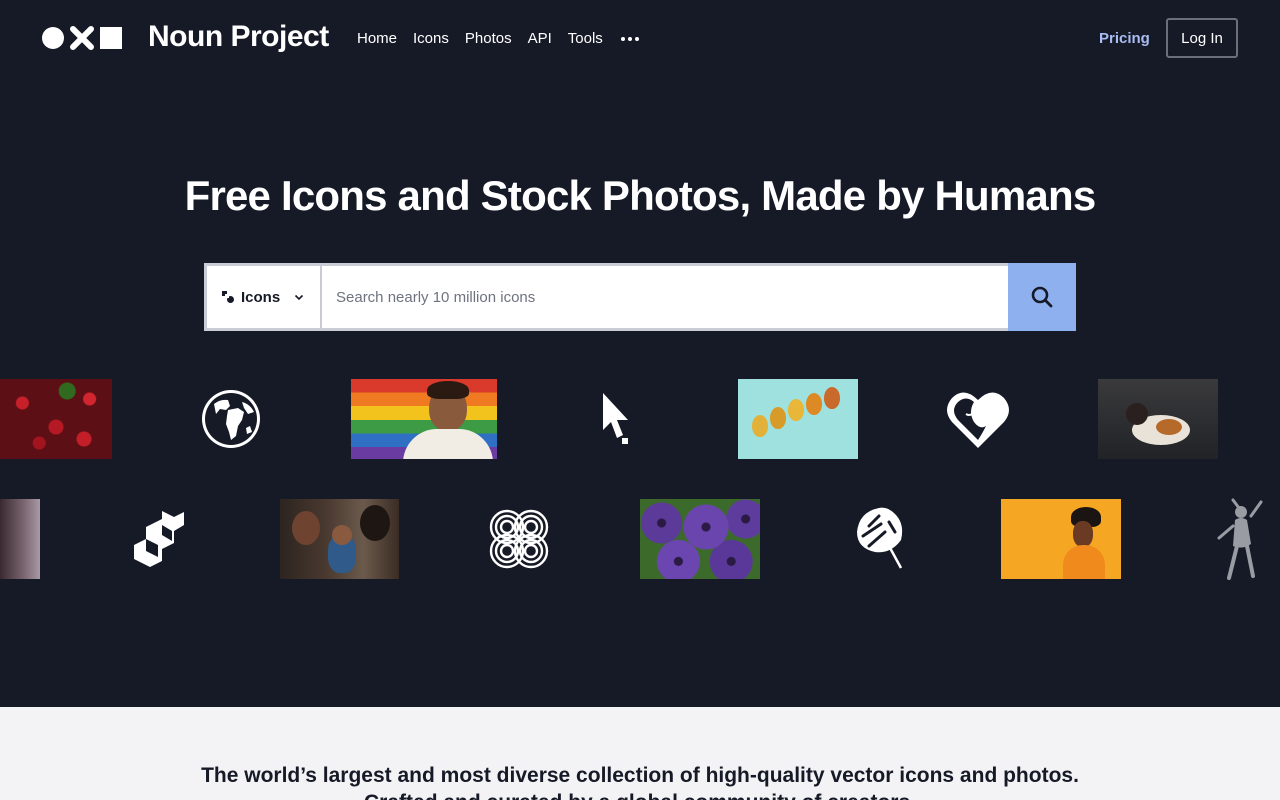  Describe the element at coordinates (228, 297) in the screenshot. I see `icons-type-icon` at that location.